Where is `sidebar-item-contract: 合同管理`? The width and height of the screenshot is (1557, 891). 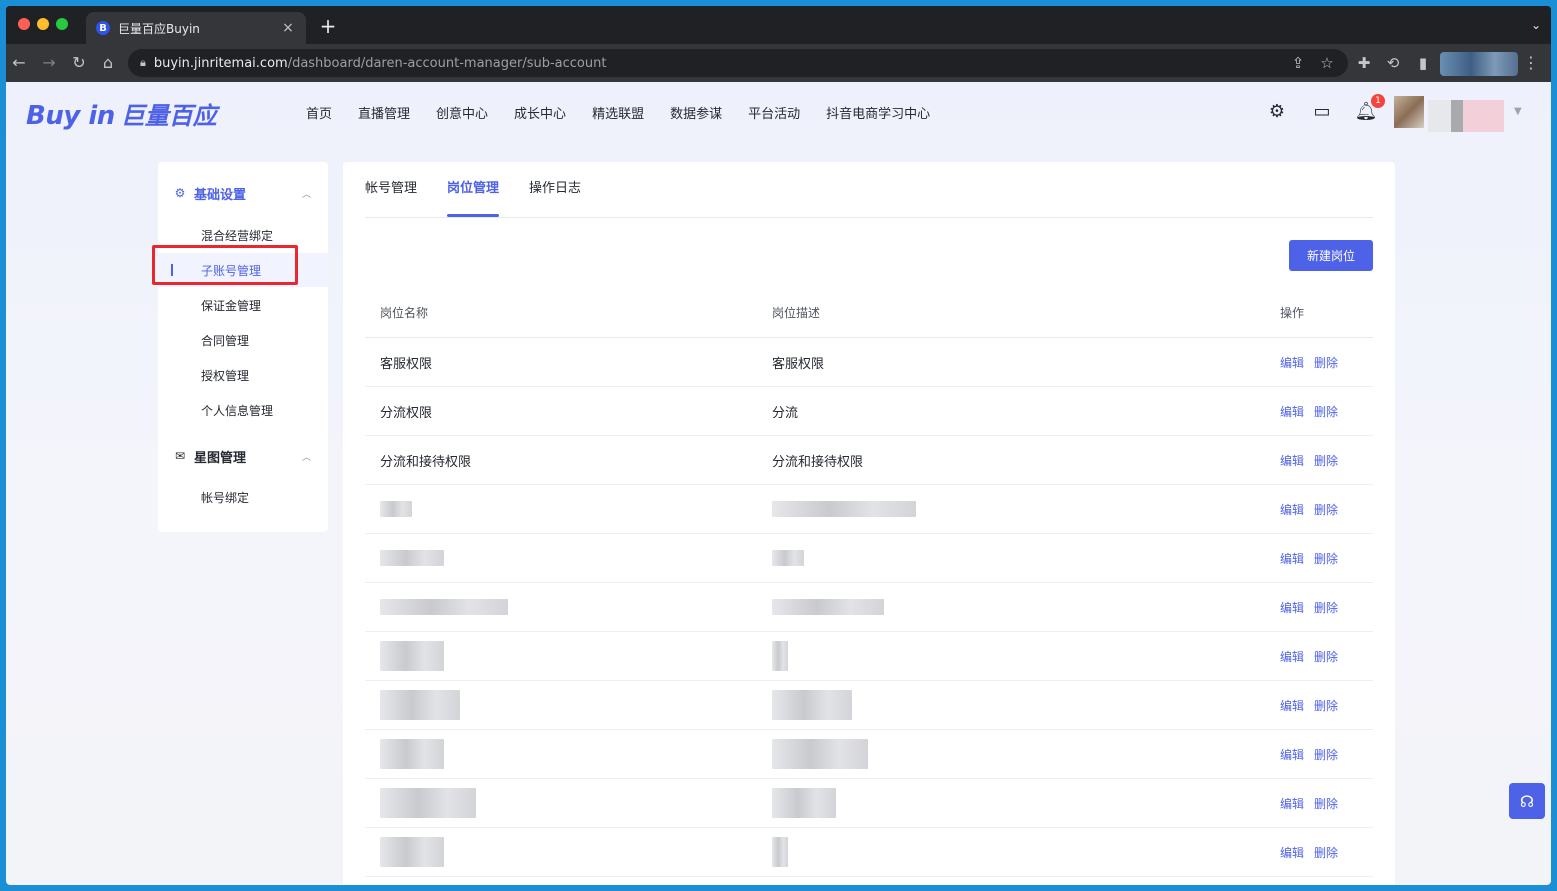 sidebar-item-contract: 合同管理 is located at coordinates (243, 340).